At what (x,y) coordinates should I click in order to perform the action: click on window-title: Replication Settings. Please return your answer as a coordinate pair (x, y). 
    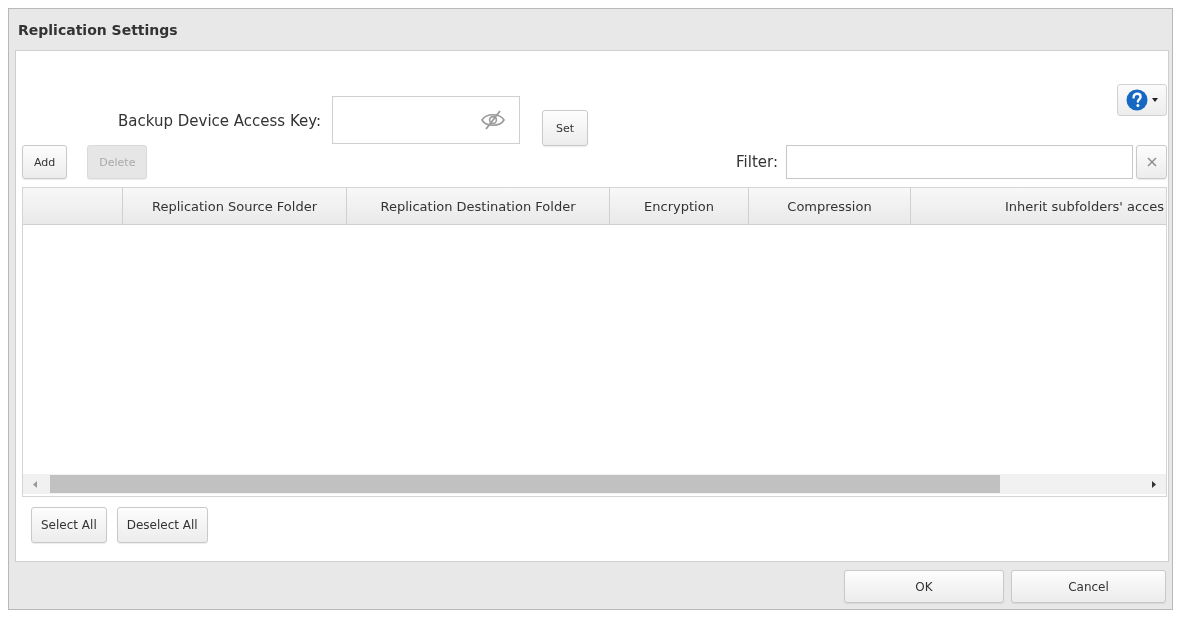
    Looking at the image, I should click on (98, 29).